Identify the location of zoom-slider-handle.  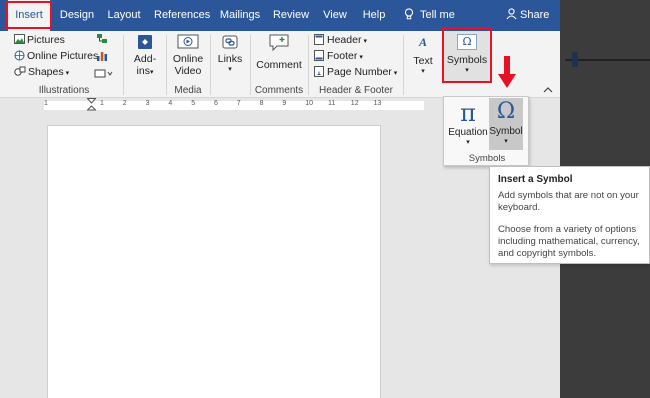
(575, 59).